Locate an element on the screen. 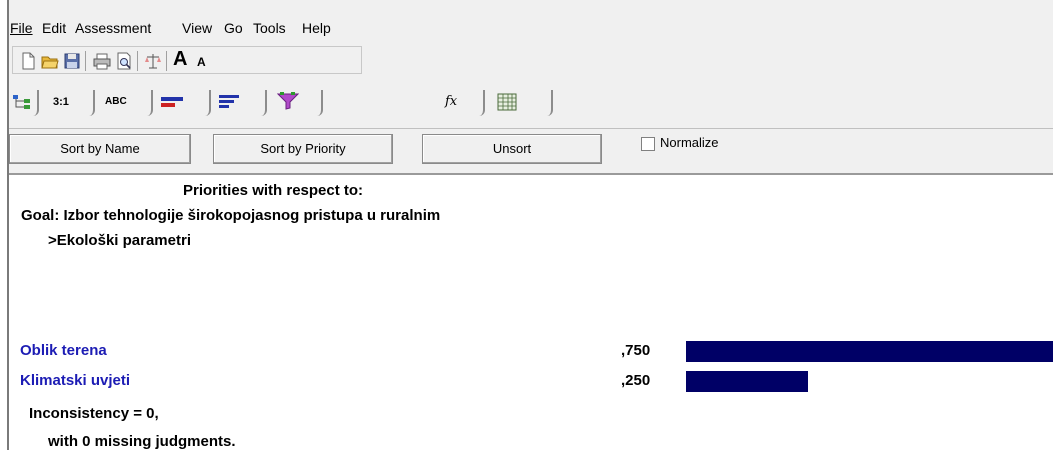  menu-file-label: File is located at coordinates (21, 28).